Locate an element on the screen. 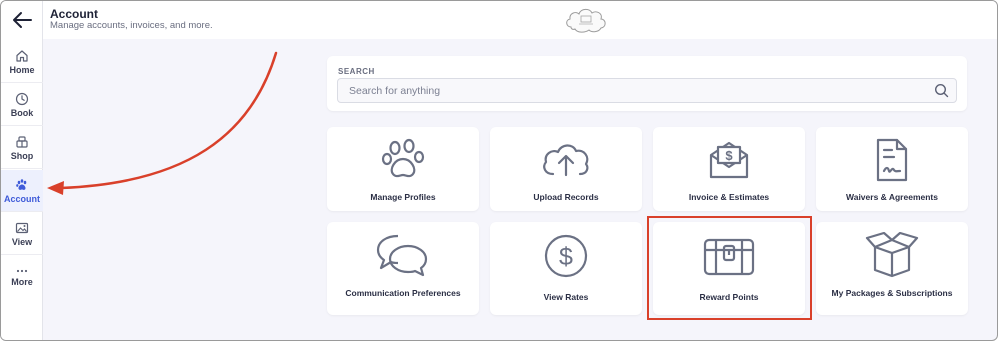 Image resolution: width=998 pixels, height=341 pixels. sidebar-item-label: Book is located at coordinates (22, 112).